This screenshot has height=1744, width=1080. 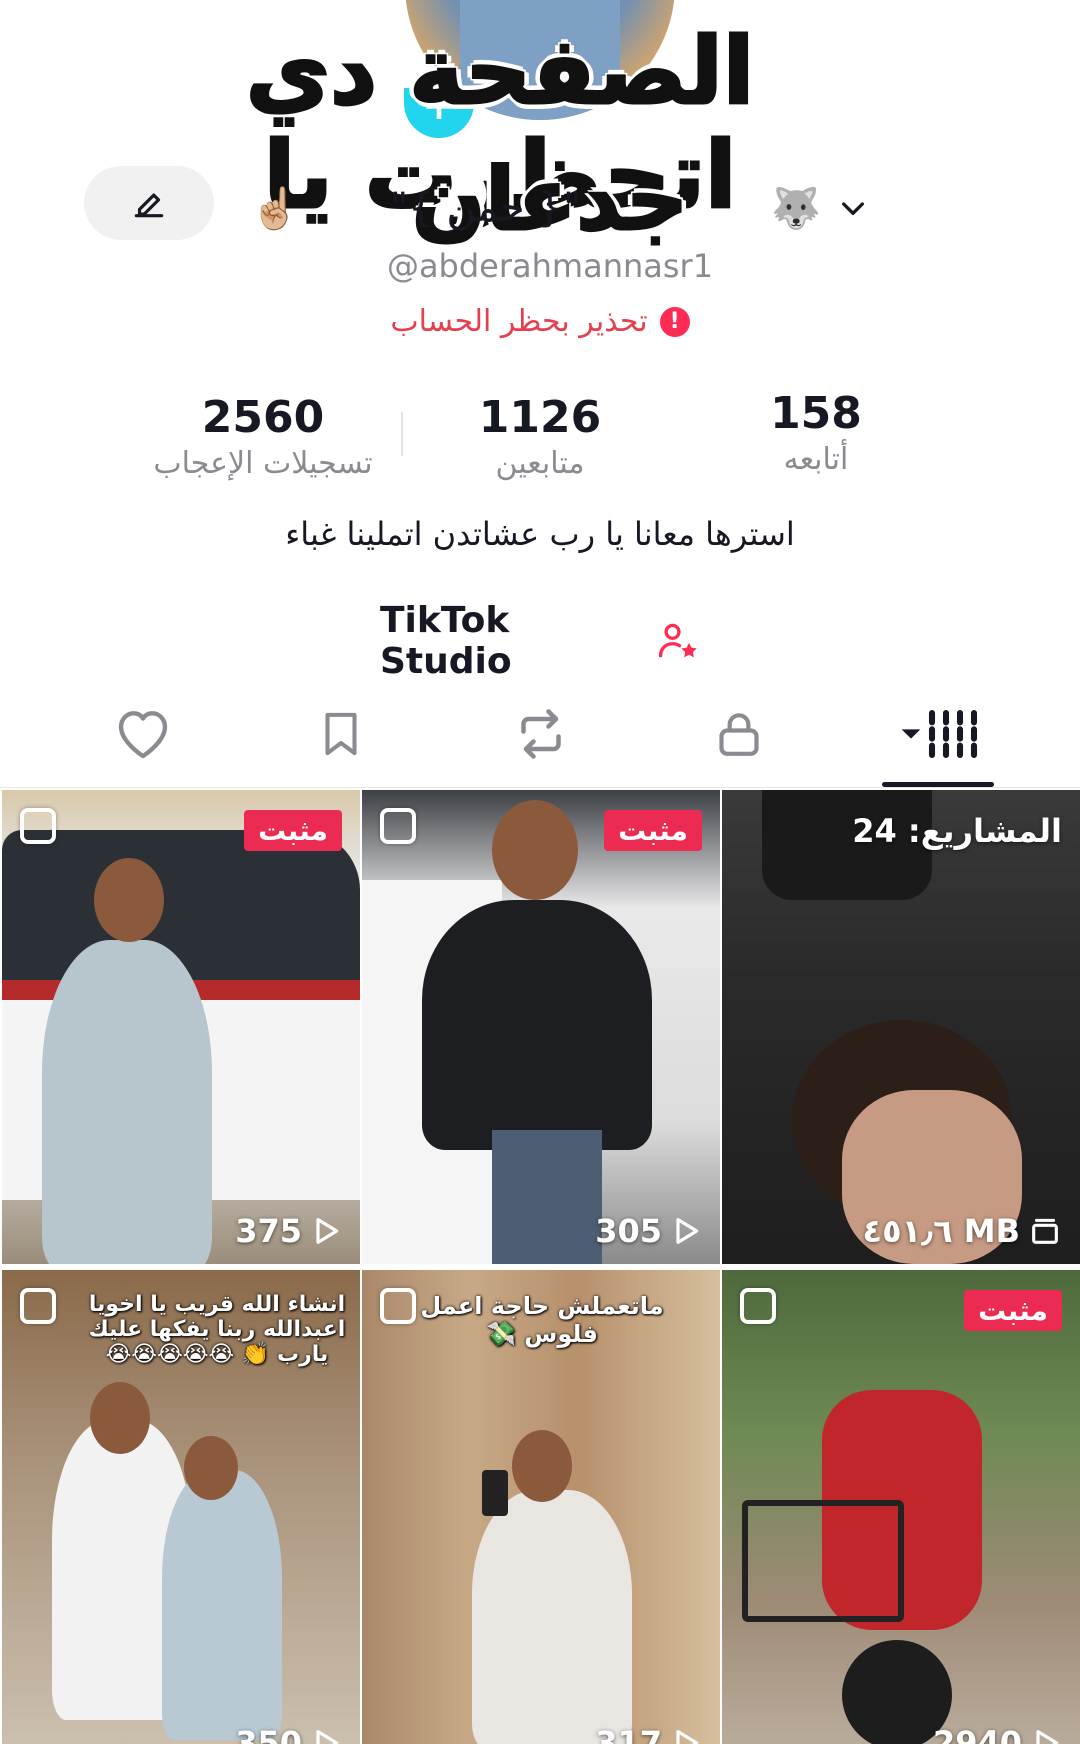 I want to click on tab-videos, so click(x=939, y=734).